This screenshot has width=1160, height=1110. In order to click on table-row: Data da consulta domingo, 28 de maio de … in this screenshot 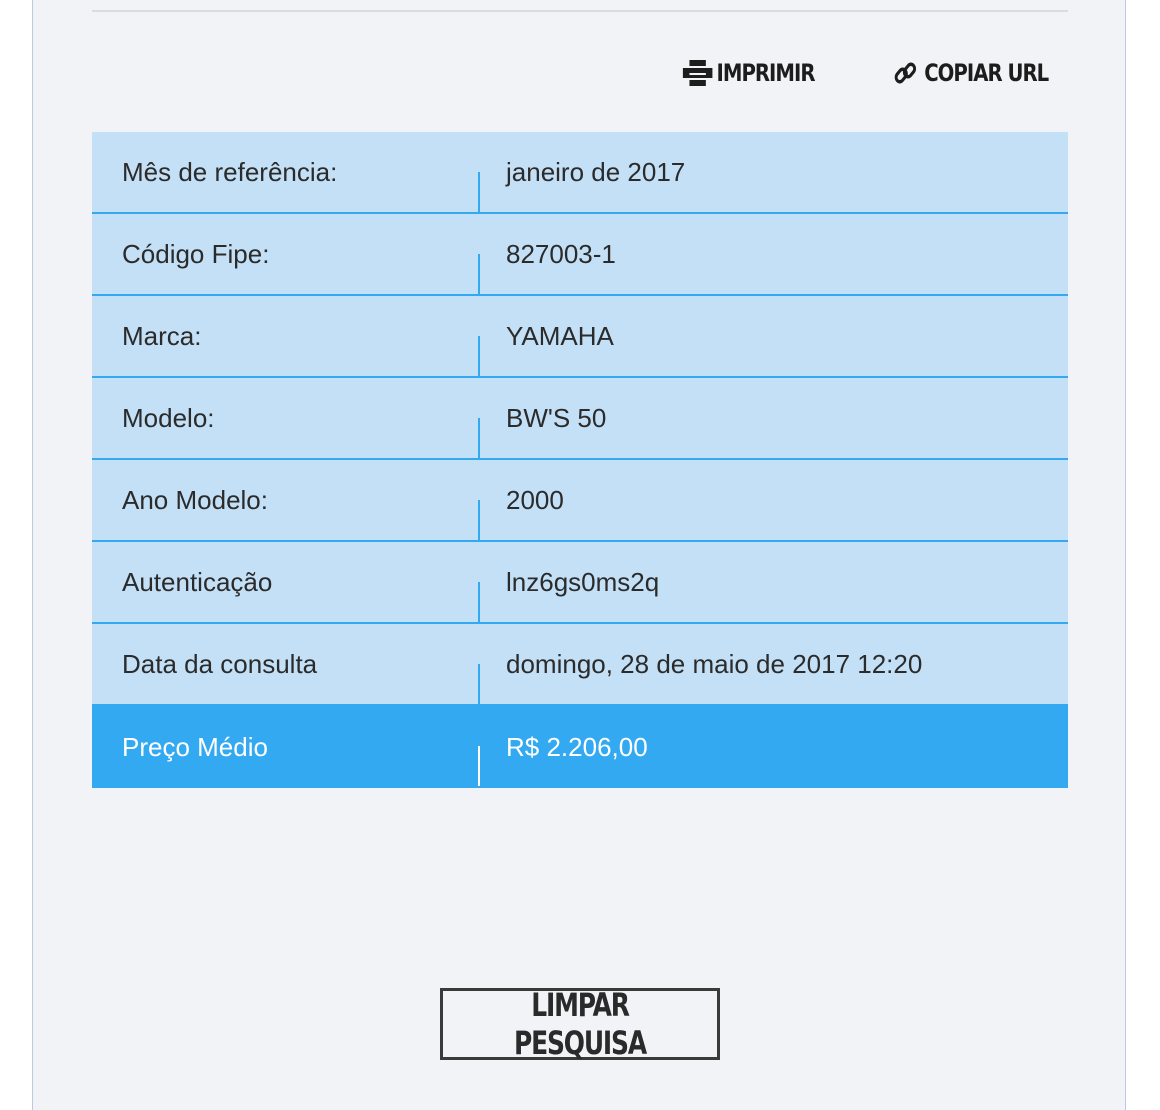, I will do `click(580, 664)`.